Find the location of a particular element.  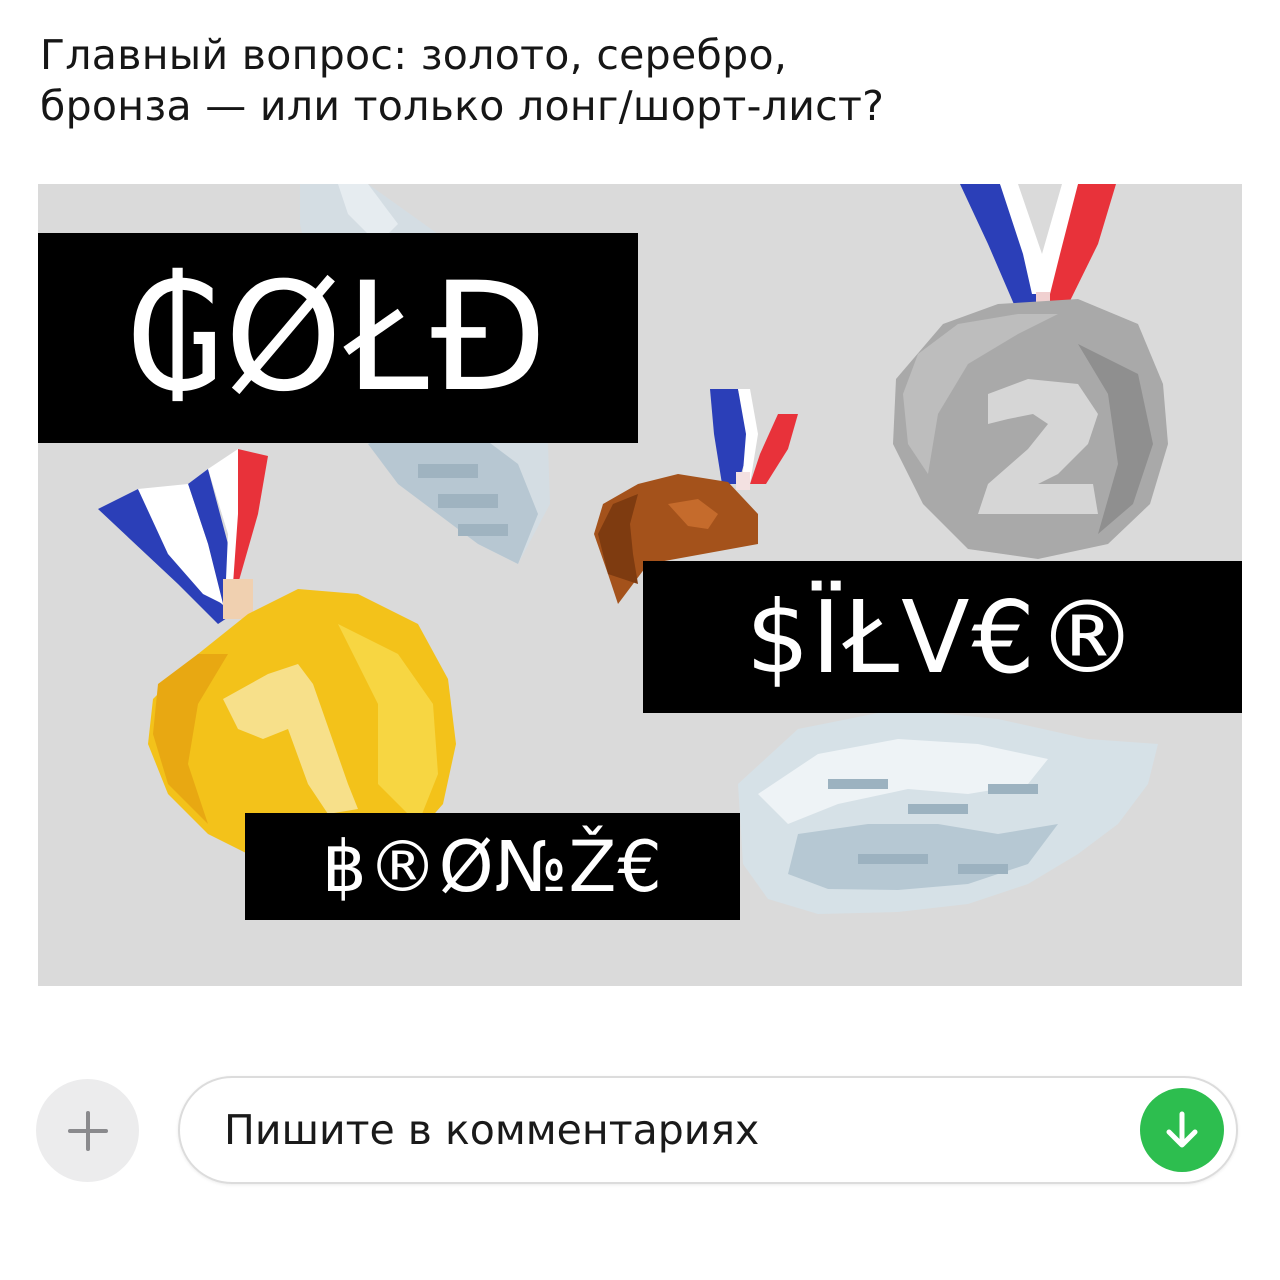

arrow-down-icon is located at coordinates (1182, 1129).